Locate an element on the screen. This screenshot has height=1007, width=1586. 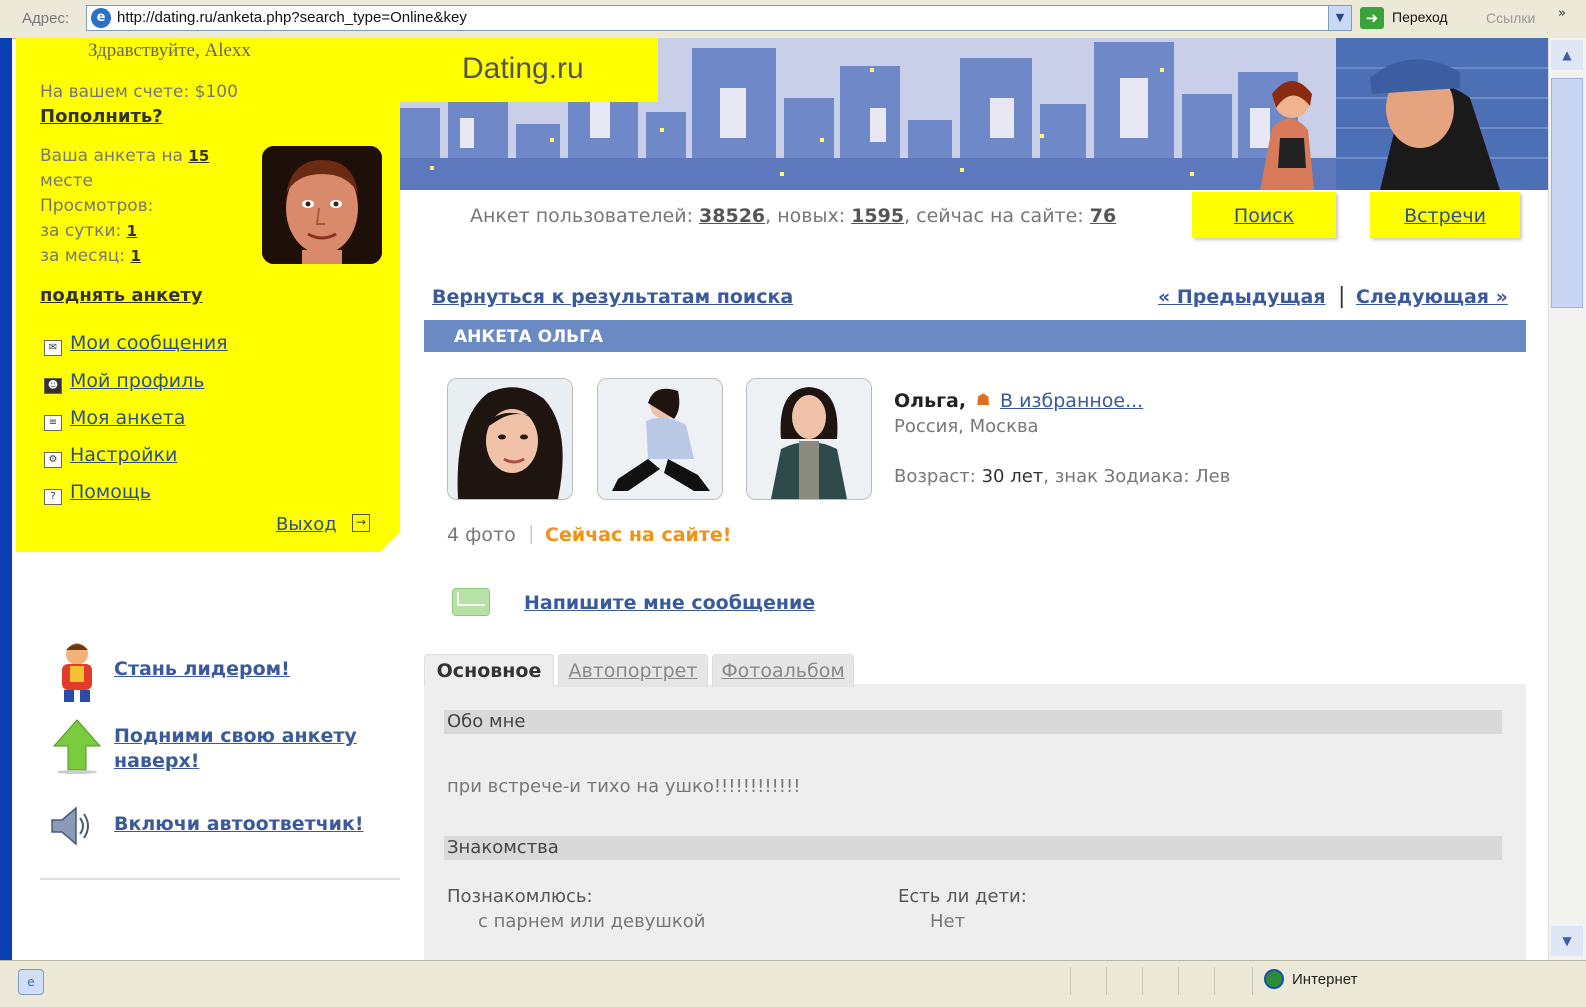
leader-icon is located at coordinates (77, 673).